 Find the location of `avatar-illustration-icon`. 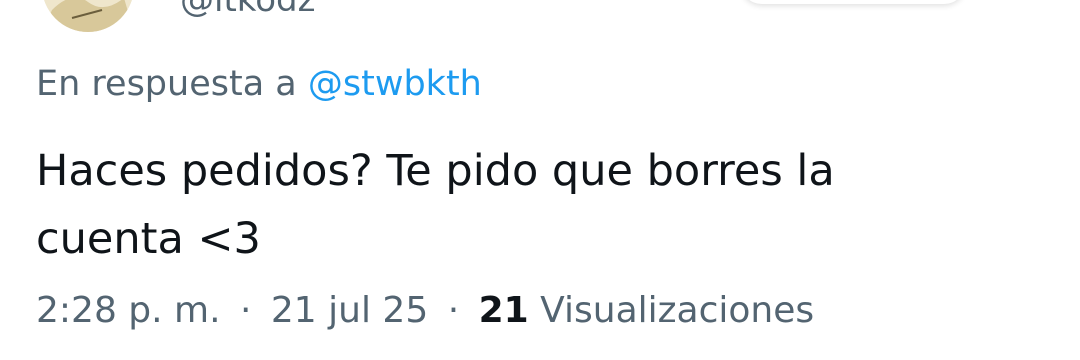

avatar-illustration-icon is located at coordinates (88, 16).